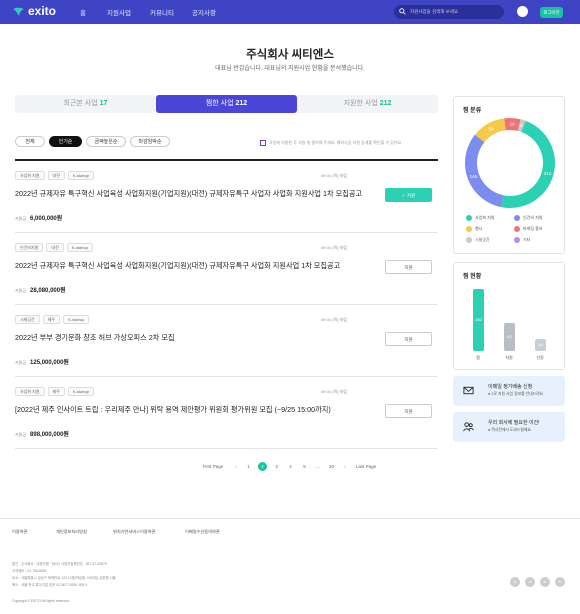  I want to click on page-link: 1, so click(248, 466).